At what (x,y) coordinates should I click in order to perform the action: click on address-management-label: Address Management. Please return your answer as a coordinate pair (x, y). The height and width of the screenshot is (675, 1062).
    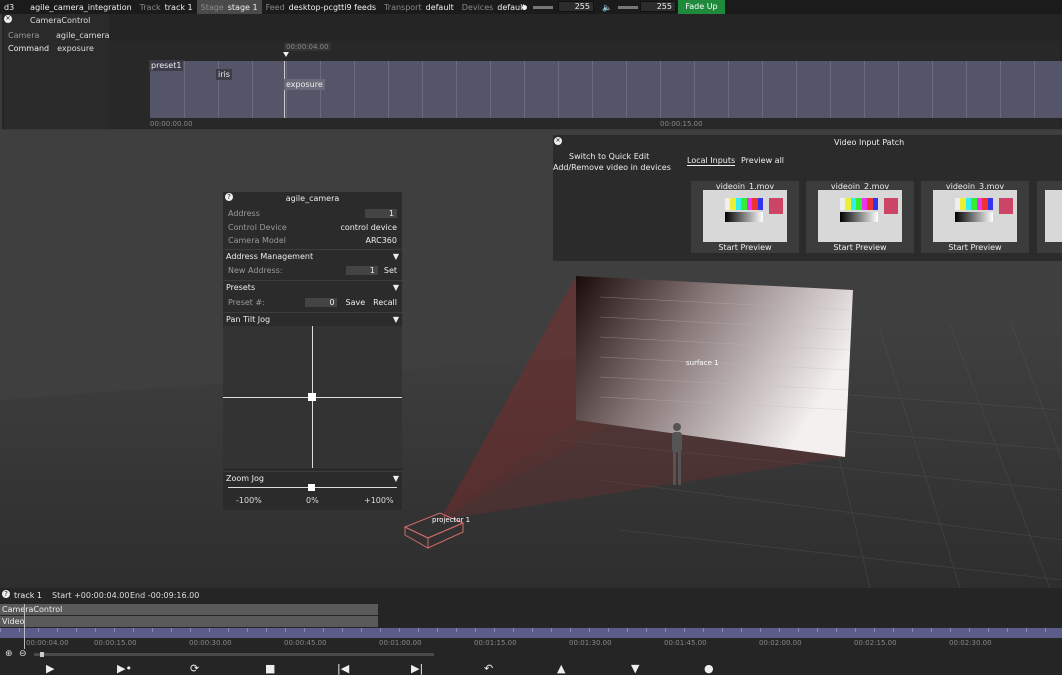
    Looking at the image, I should click on (270, 256).